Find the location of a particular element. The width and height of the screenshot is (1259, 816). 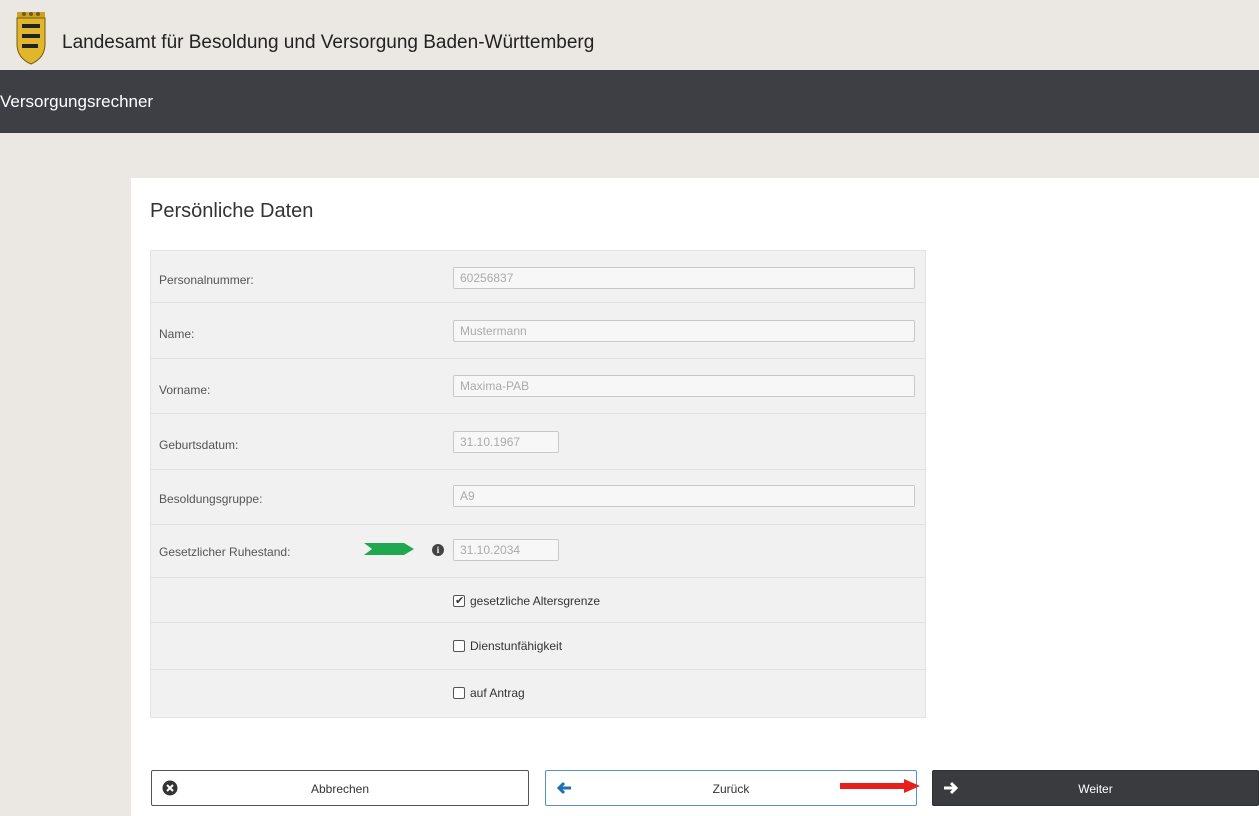

option-label: gesetzliche Altersgrenze is located at coordinates (535, 601).